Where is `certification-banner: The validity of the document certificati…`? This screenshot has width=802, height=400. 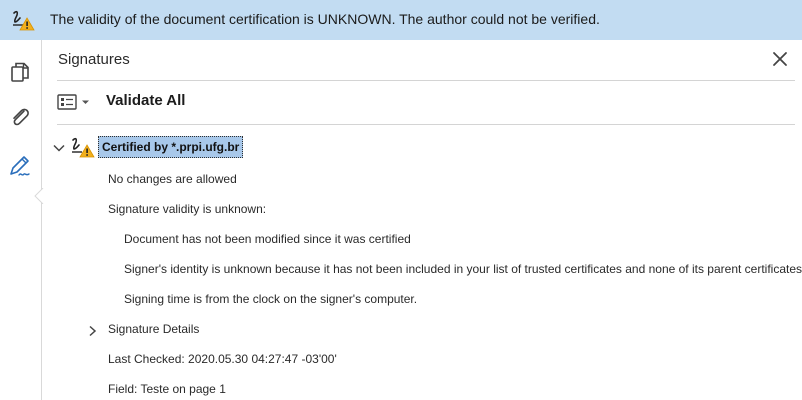
certification-banner: The validity of the document certificati… is located at coordinates (401, 20).